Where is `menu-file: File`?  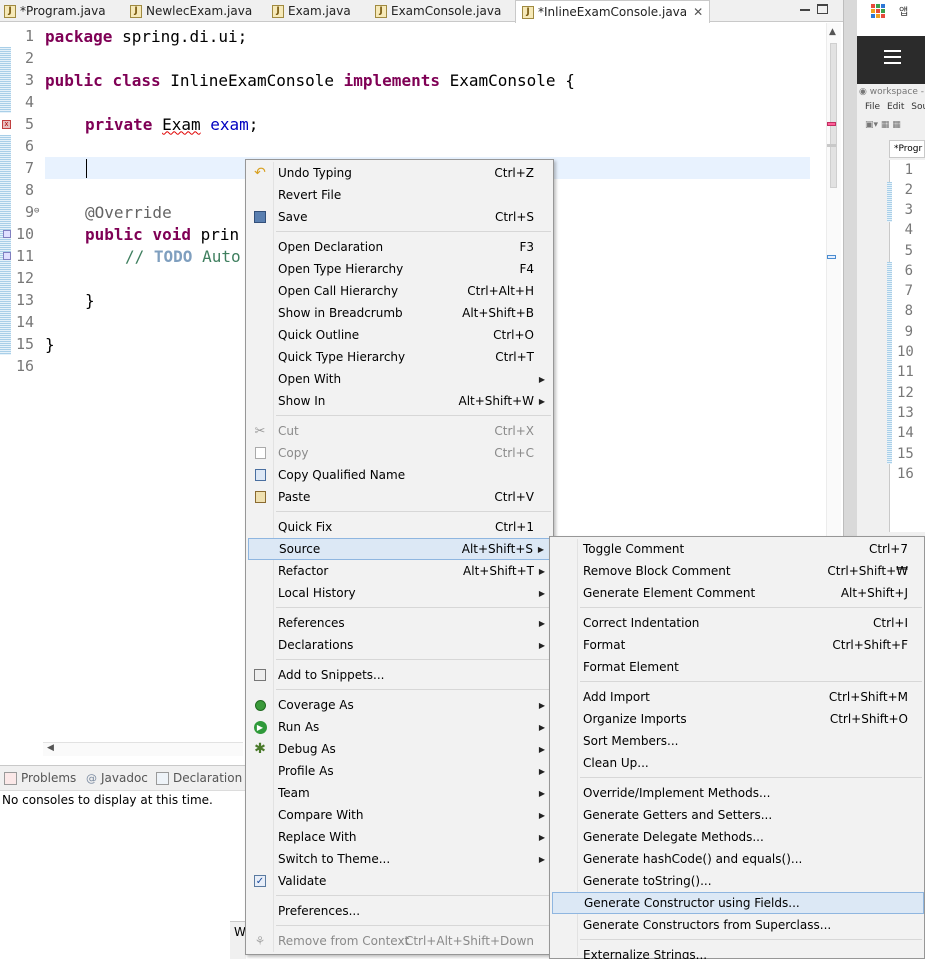 menu-file: File is located at coordinates (872, 107).